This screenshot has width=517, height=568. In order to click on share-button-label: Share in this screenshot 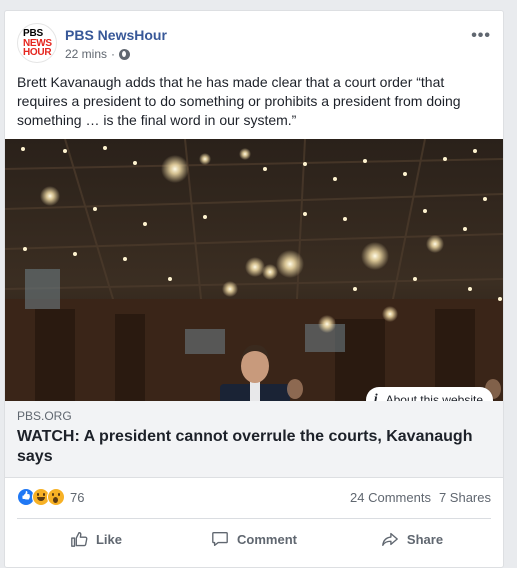, I will do `click(425, 539)`.